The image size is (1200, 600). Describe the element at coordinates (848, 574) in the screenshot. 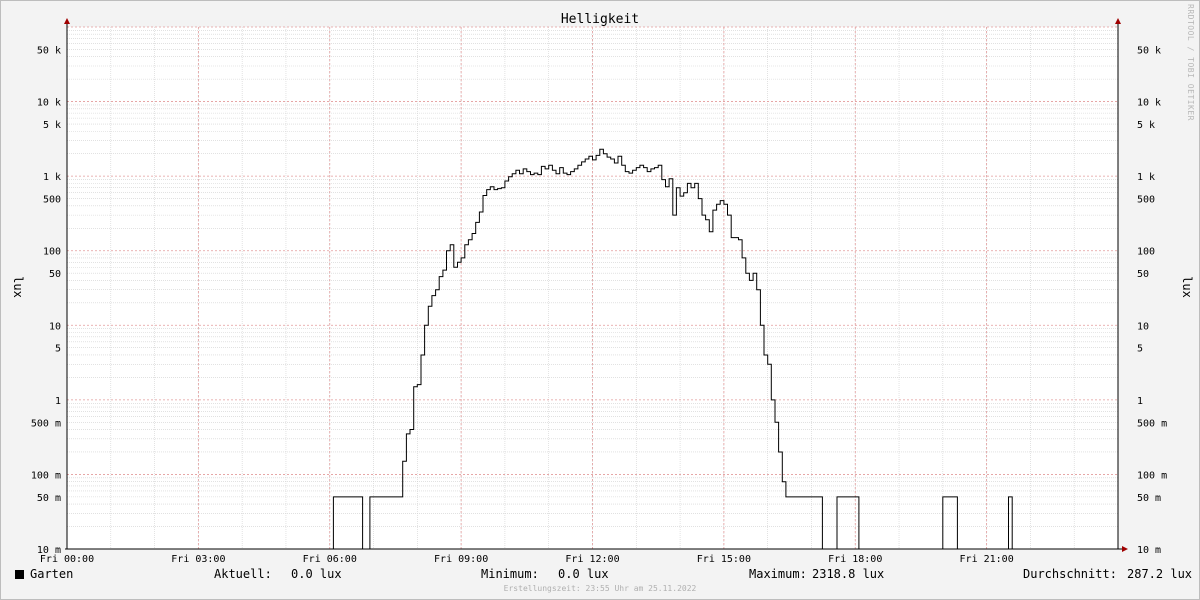

I see `legend-max-value: 2318.8 lux` at that location.